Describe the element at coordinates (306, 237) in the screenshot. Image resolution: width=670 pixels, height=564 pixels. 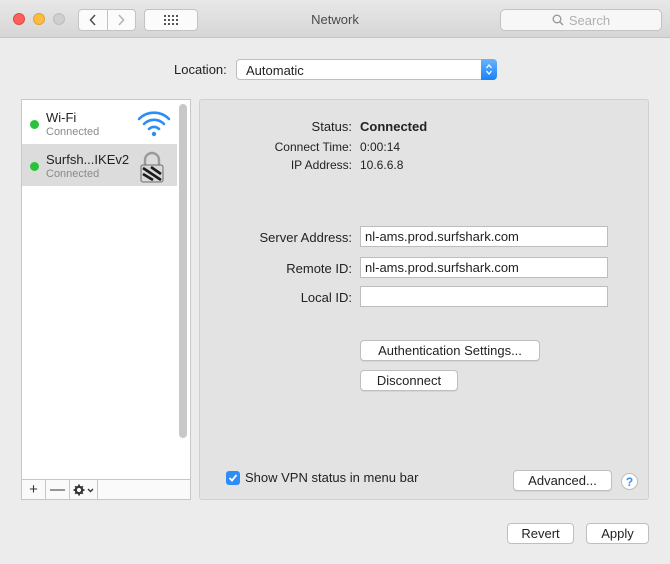
I see `server-address-label: Server Address:` at that location.